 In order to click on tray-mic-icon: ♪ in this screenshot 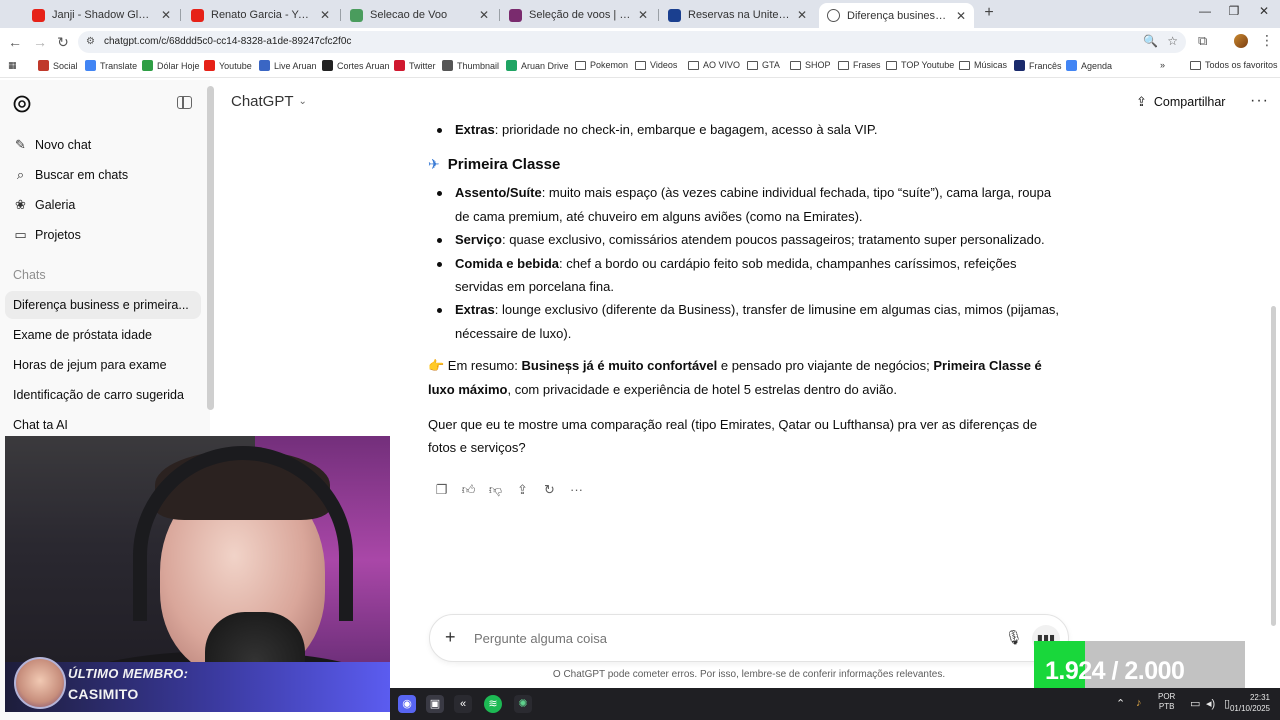, I will do `click(1139, 703)`.